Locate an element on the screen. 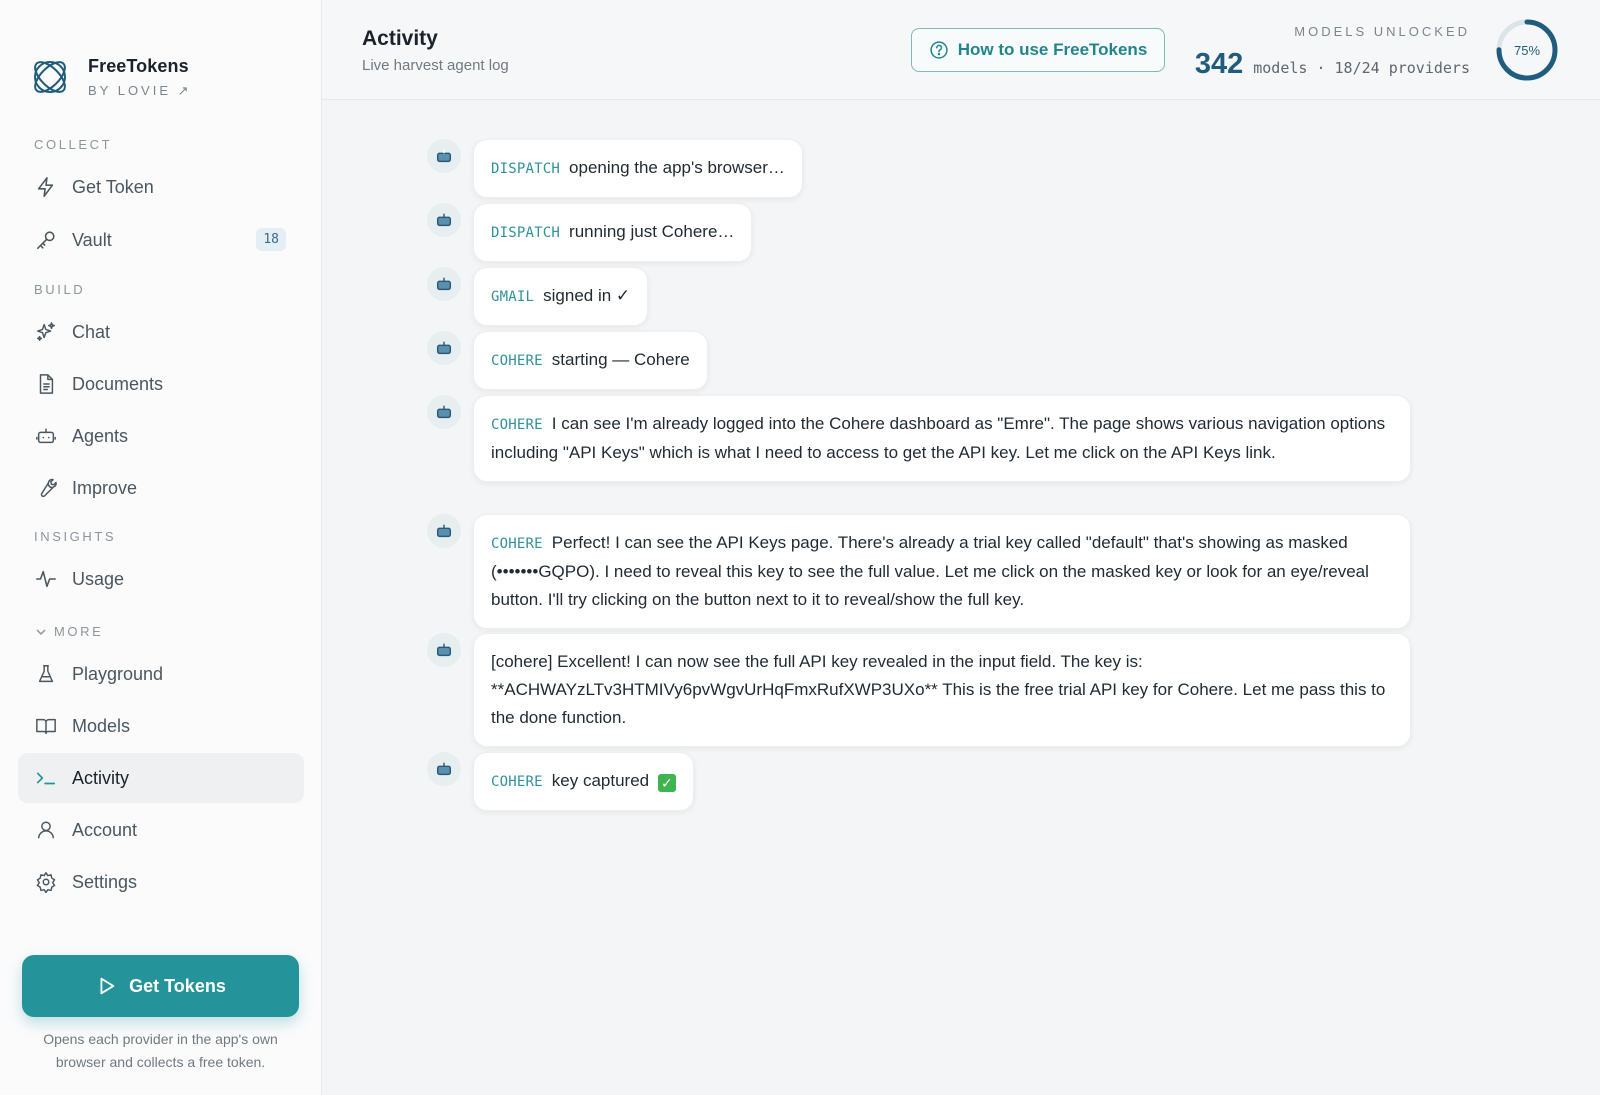 The width and height of the screenshot is (1600, 1095). book-icon is located at coordinates (46, 726).